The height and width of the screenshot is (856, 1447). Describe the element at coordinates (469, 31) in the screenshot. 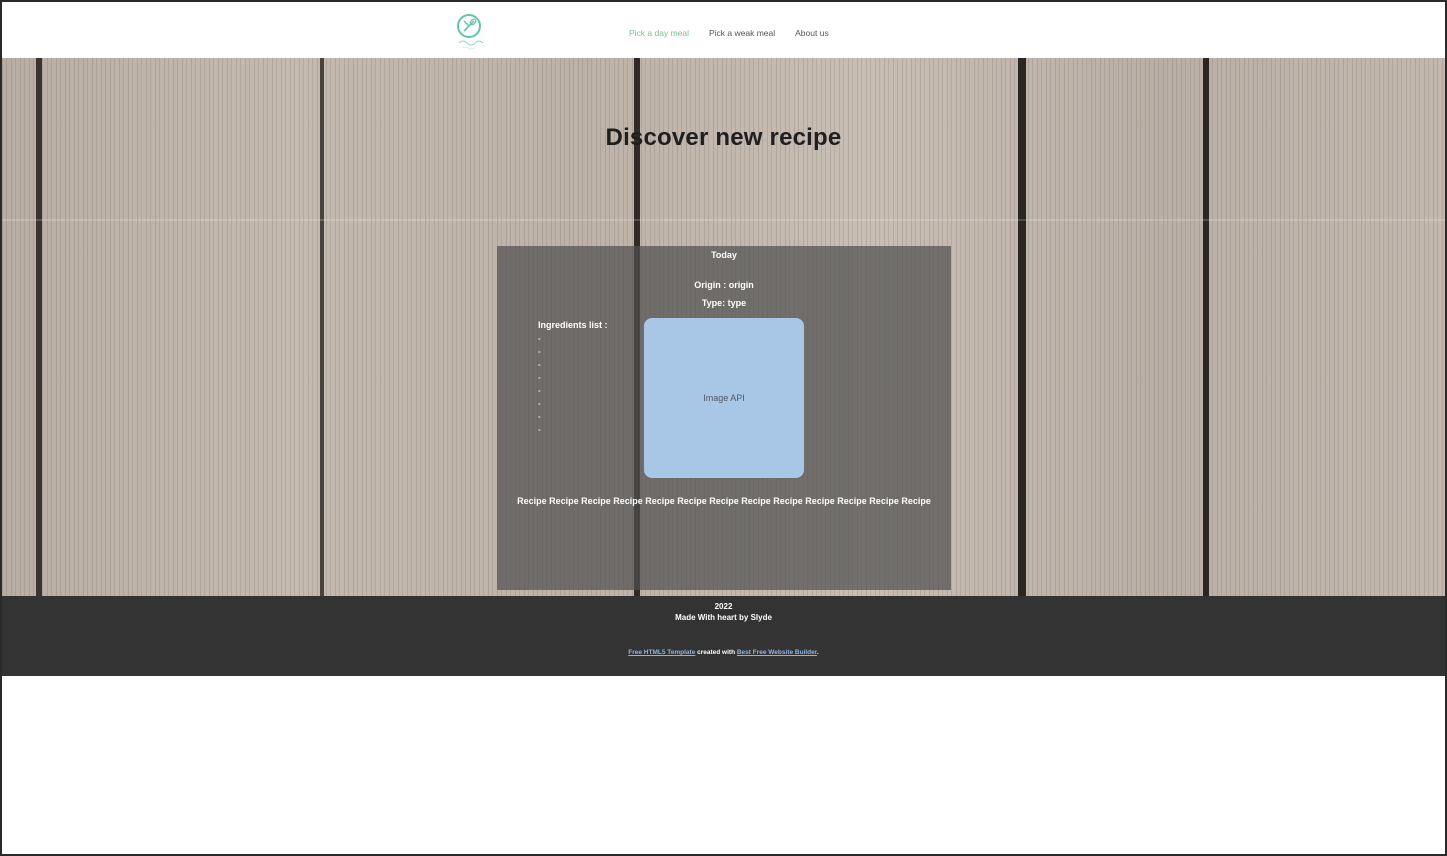

I see `logo-icon` at that location.